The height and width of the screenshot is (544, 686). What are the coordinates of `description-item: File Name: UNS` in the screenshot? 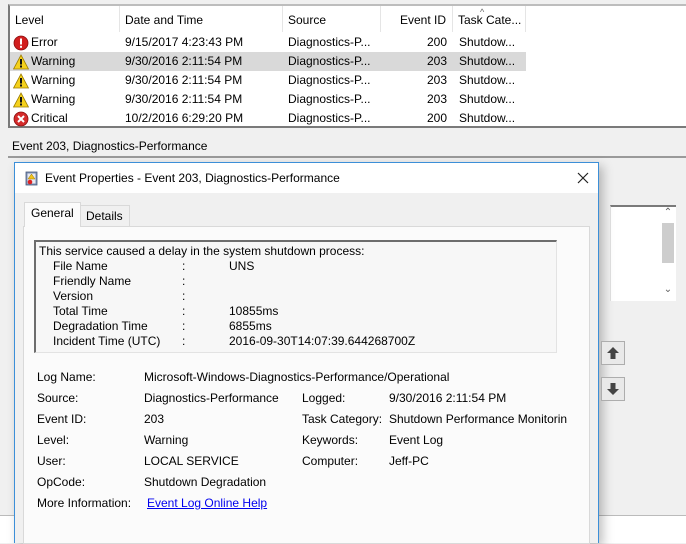 It's located at (297, 266).